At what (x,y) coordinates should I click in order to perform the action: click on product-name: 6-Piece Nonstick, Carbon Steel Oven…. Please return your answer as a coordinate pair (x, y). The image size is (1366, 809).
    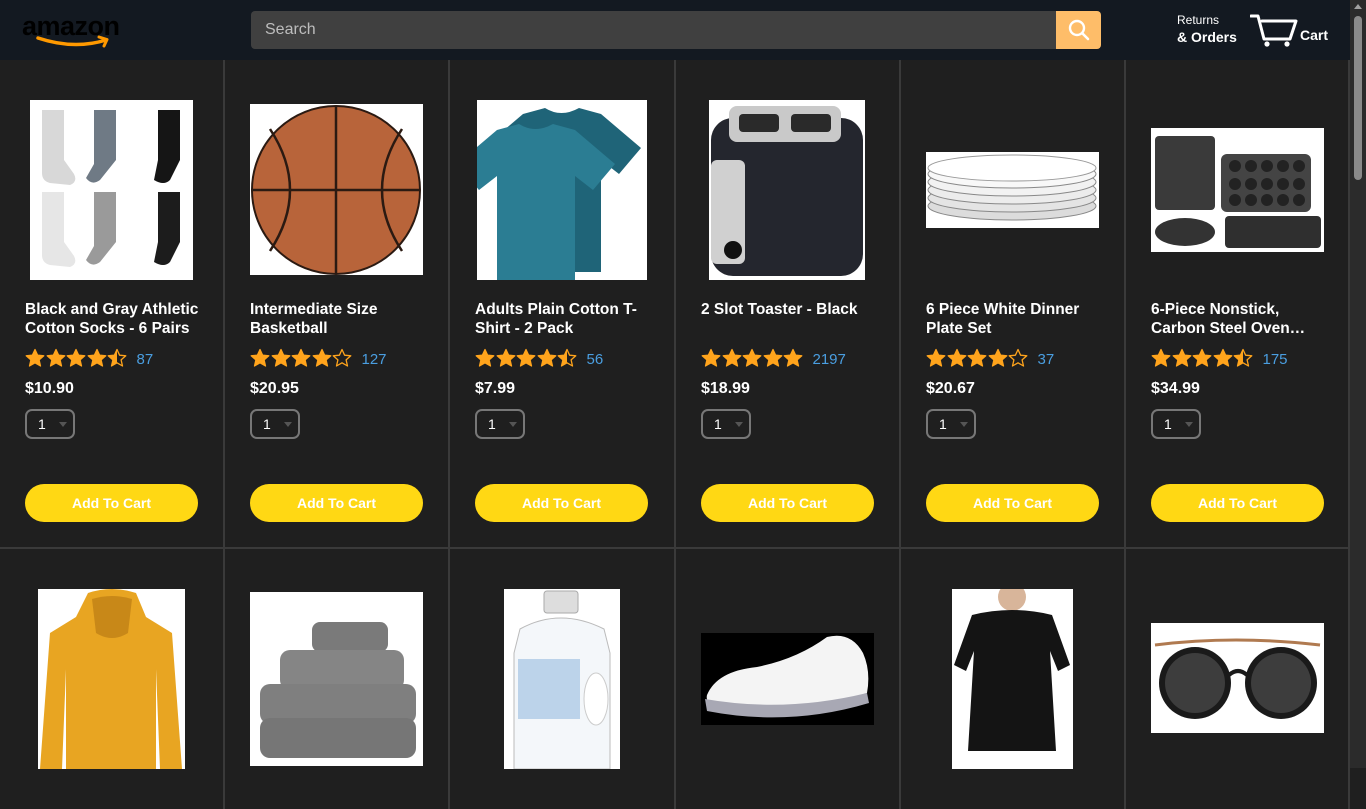
    Looking at the image, I should click on (1228, 319).